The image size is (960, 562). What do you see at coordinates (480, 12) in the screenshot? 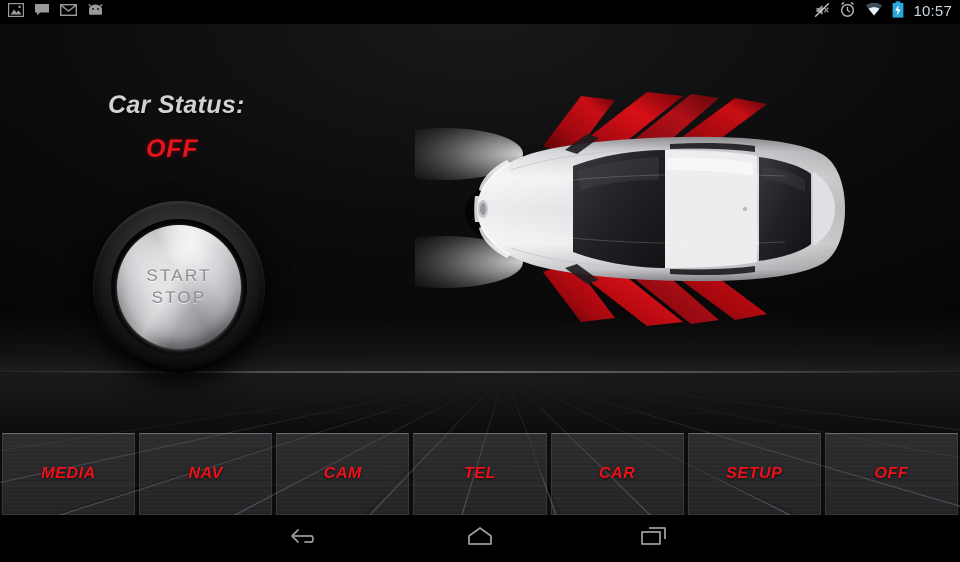
I see `android-status-bar: 10:57` at bounding box center [480, 12].